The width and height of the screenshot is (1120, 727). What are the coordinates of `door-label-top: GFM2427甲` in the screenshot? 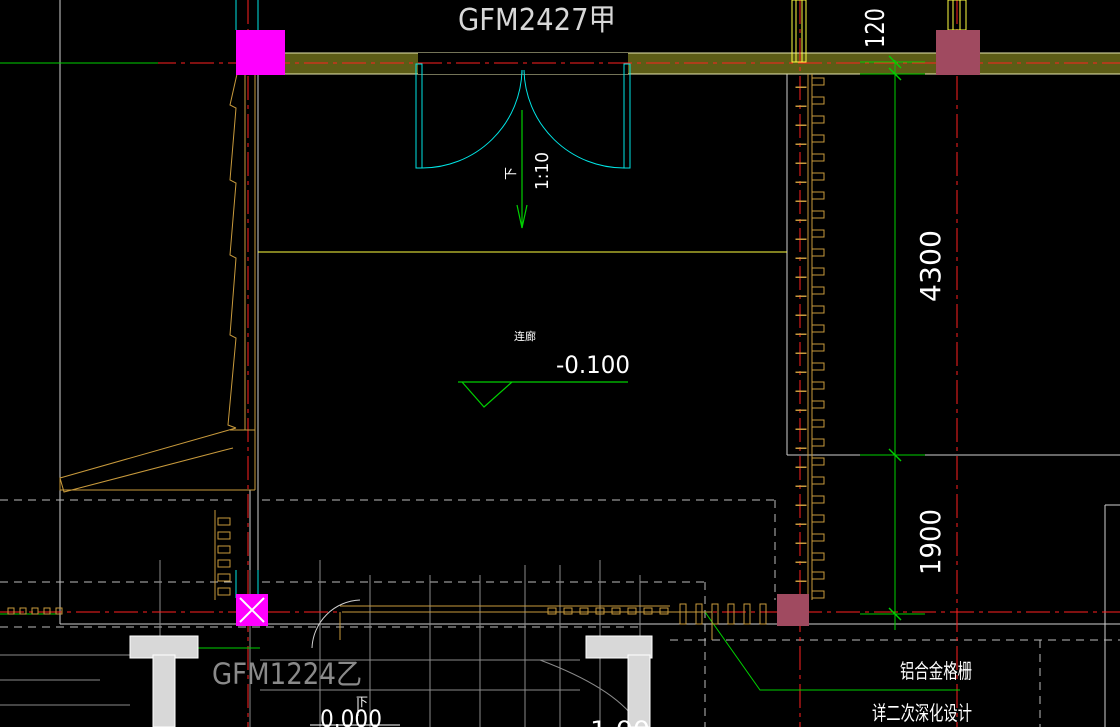 It's located at (537, 20).